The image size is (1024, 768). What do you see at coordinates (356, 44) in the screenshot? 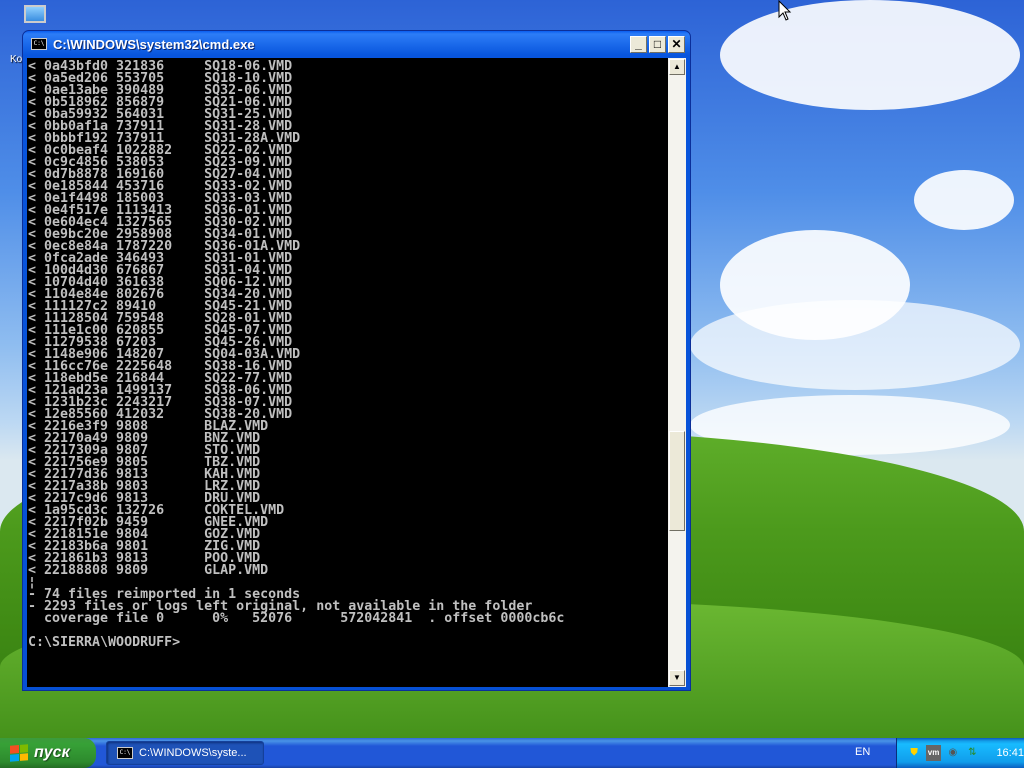
I see `title-bar: C:\ C:\WINDOWS\system32\cmd.exe _ □ ✕` at bounding box center [356, 44].